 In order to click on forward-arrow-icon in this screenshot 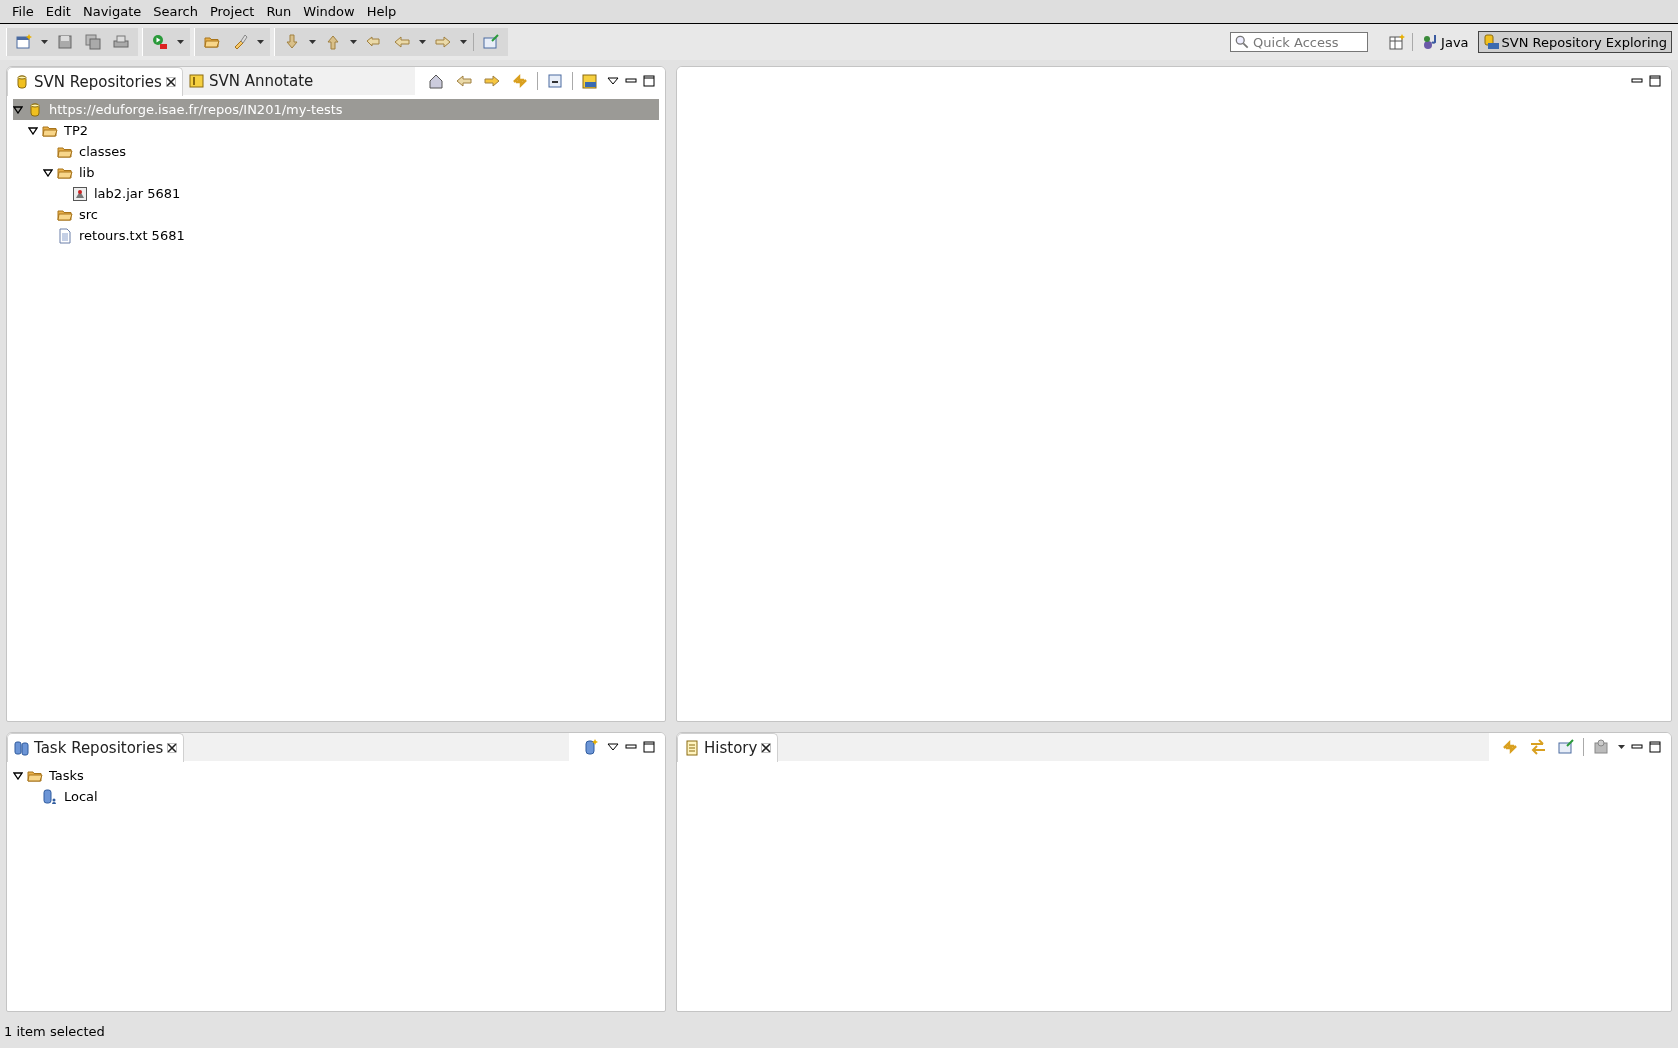, I will do `click(492, 81)`.